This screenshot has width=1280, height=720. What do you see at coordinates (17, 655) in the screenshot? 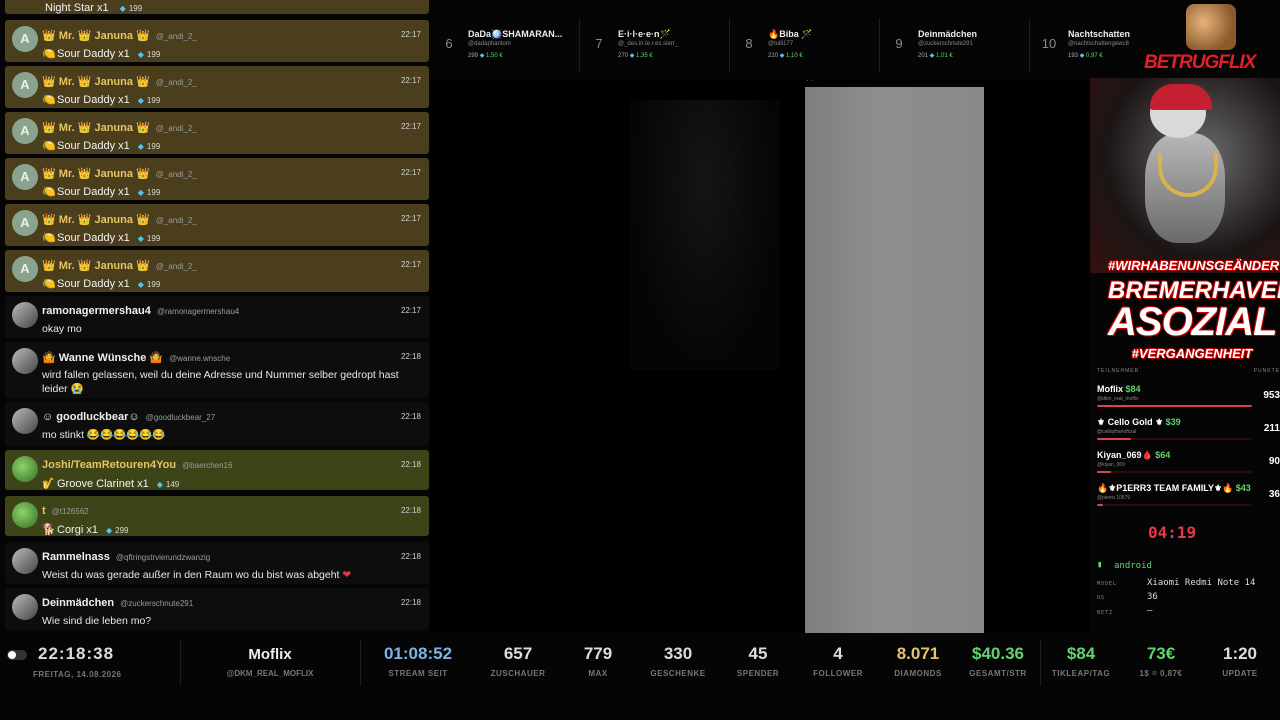
I see `toggle-switch` at bounding box center [17, 655].